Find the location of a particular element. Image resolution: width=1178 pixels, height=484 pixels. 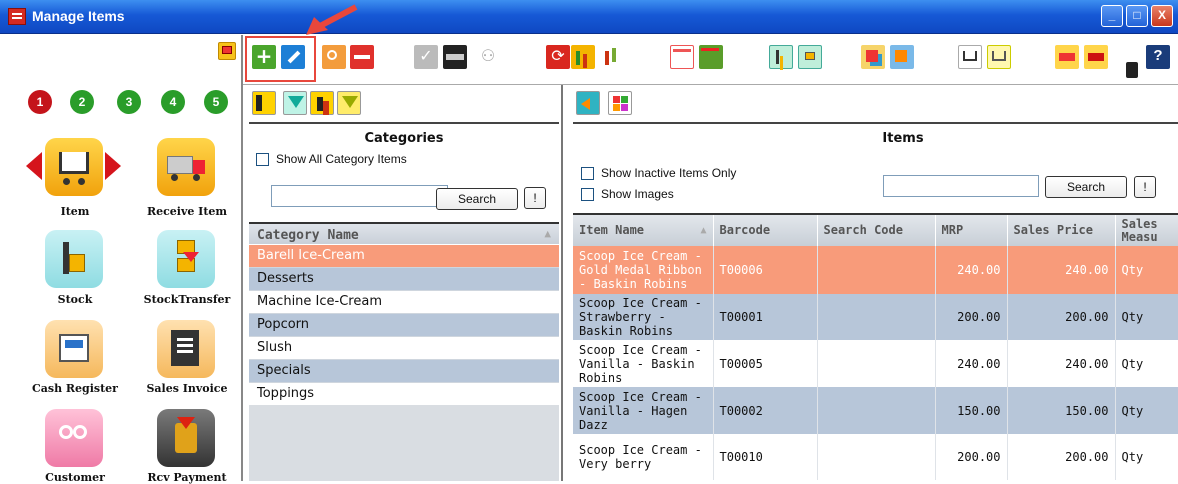

column-header-sales-measure: Sales Measu is located at coordinates (1146, 229).